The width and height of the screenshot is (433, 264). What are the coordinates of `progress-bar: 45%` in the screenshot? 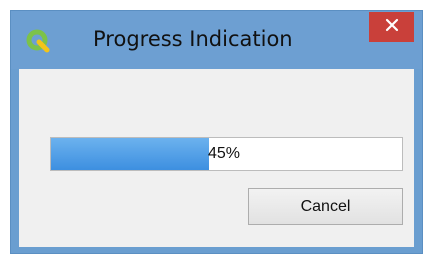 It's located at (226, 154).